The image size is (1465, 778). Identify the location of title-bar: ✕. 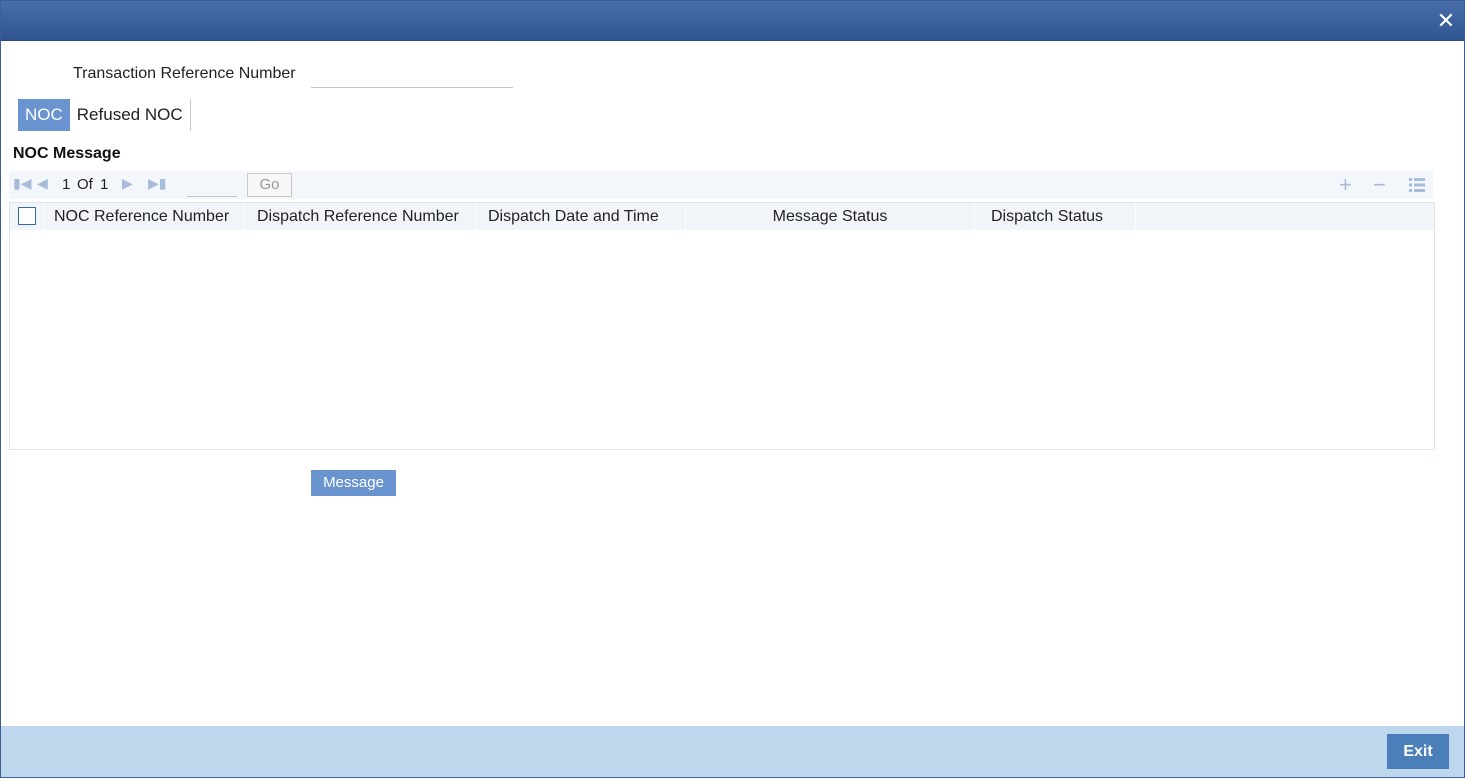
(732, 21).